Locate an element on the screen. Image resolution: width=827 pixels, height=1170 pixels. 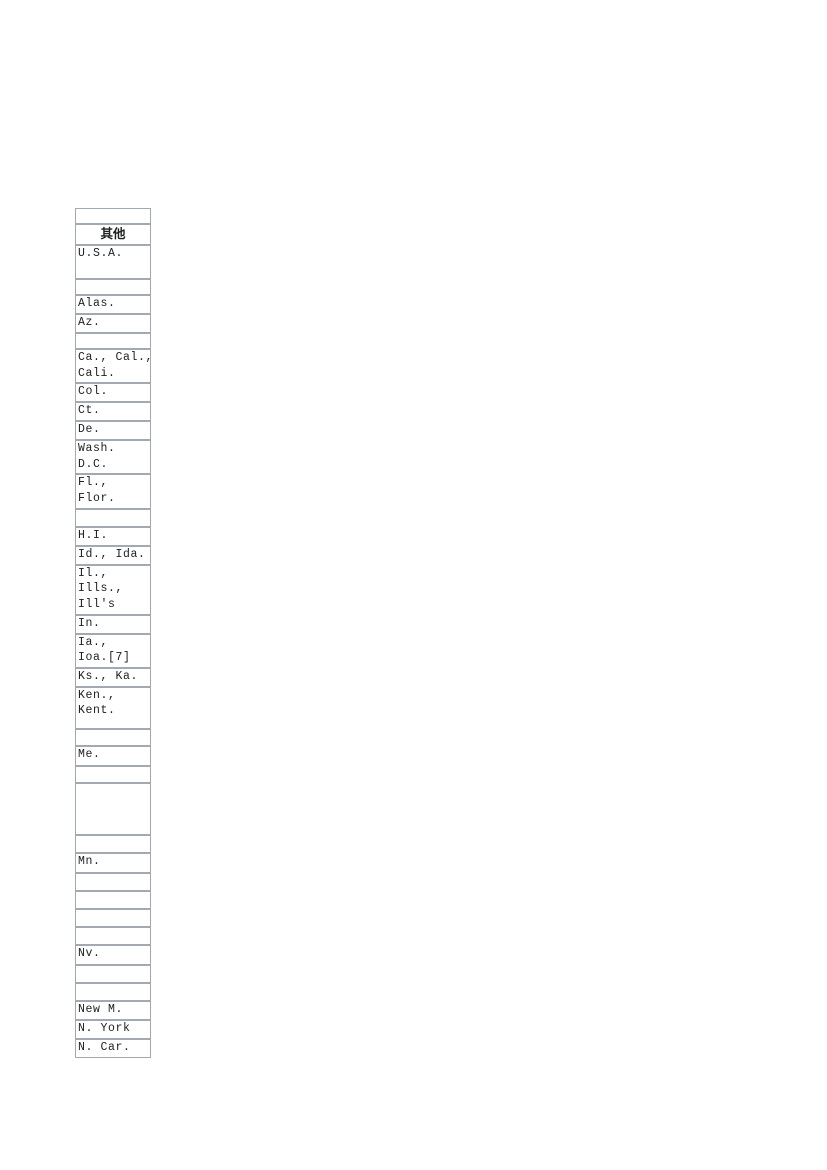
abbreviation-cell: N. York is located at coordinates (113, 1029).